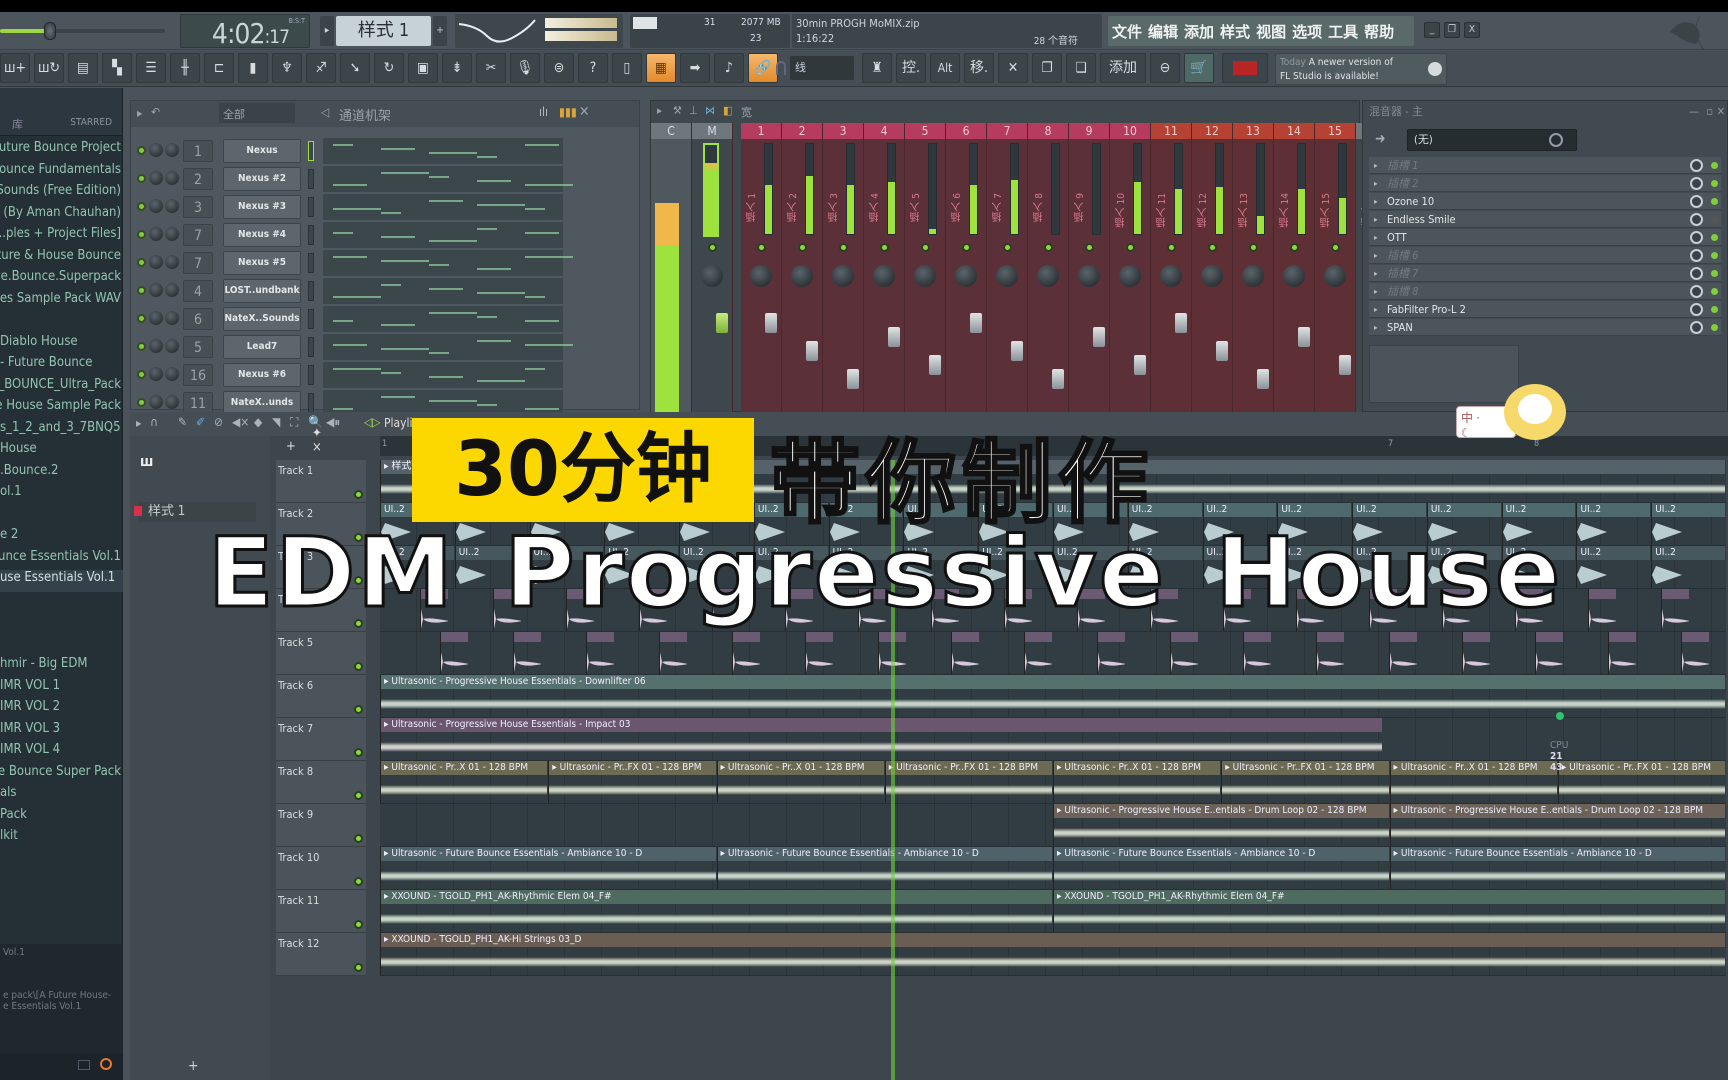  Describe the element at coordinates (1709, 111) in the screenshot. I see `panel-maximize-icon: ▫` at that location.